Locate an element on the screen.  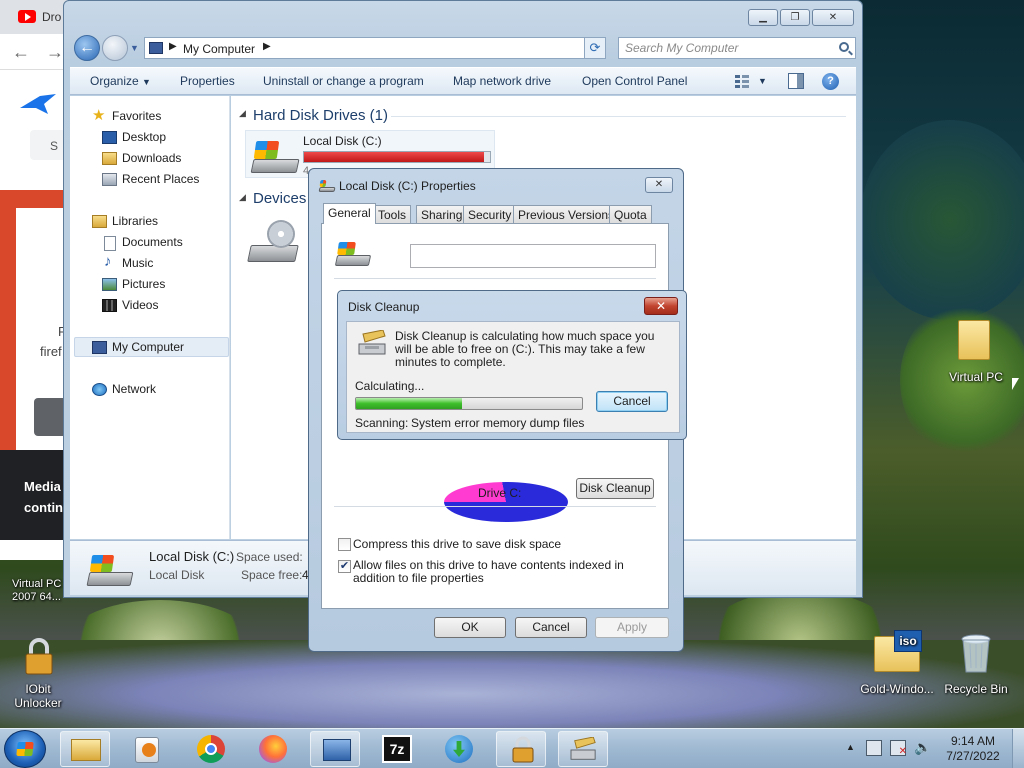
ok-button: OK is located at coordinates (470, 627).